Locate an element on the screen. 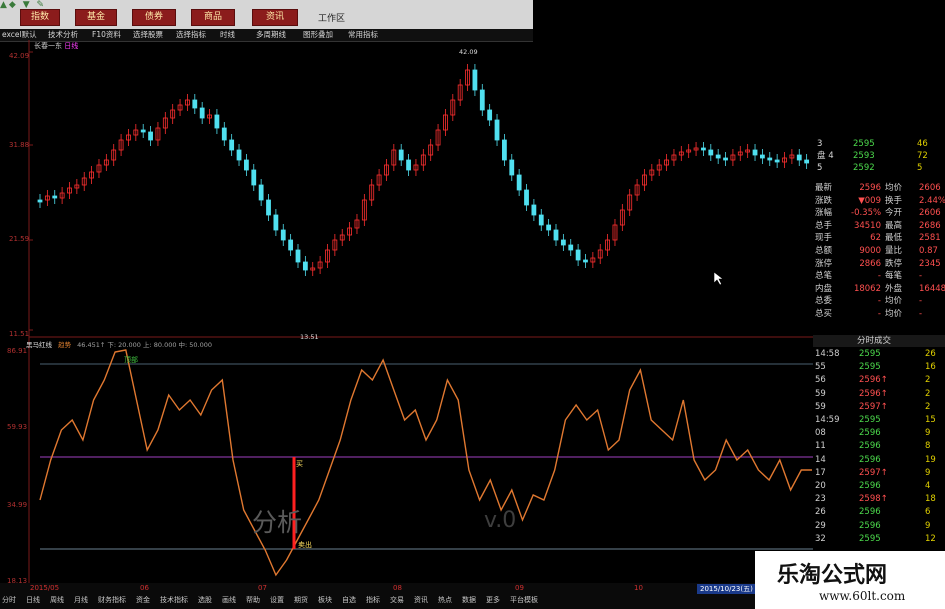  tick-vol: 4 is located at coordinates (928, 486).